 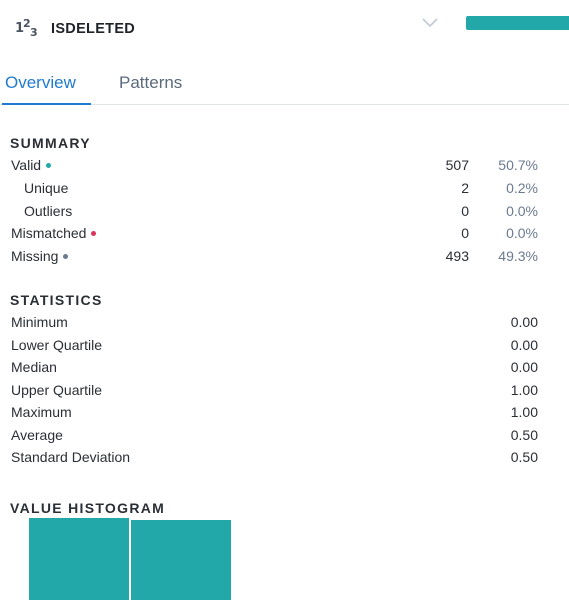 I want to click on statistics-row: Average 0.50, so click(x=284, y=438).